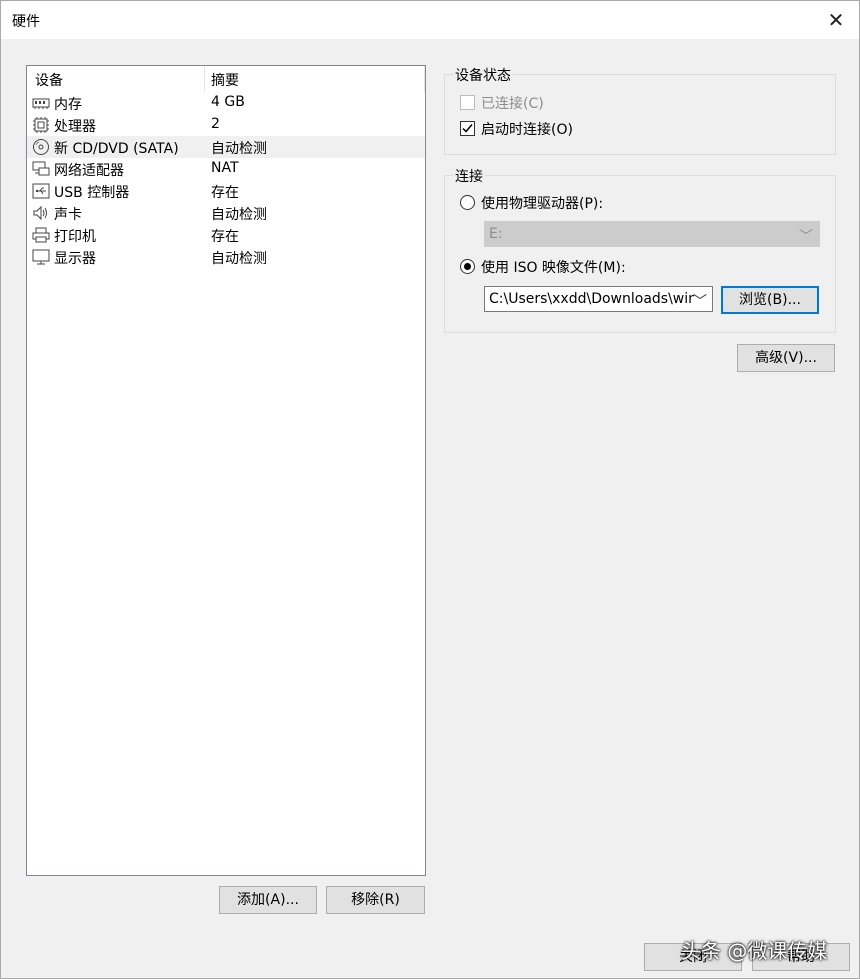 The height and width of the screenshot is (979, 860). What do you see at coordinates (591, 299) in the screenshot?
I see `iso-path-value: C:\Users\xxdd\Downloads\win1` at bounding box center [591, 299].